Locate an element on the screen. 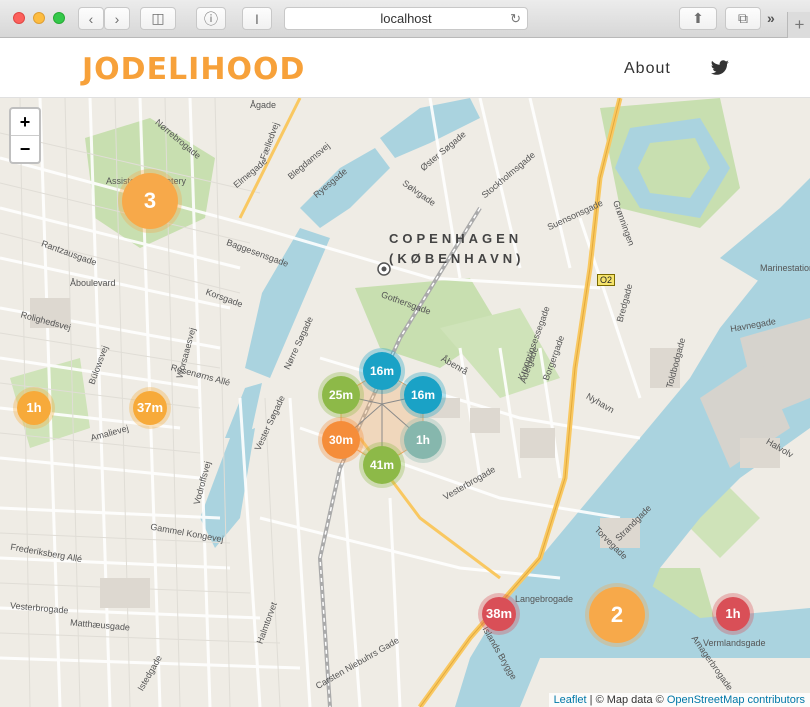 This screenshot has height=707, width=810. city-label-line2: (KØBENHAVN) is located at coordinates (457, 258).